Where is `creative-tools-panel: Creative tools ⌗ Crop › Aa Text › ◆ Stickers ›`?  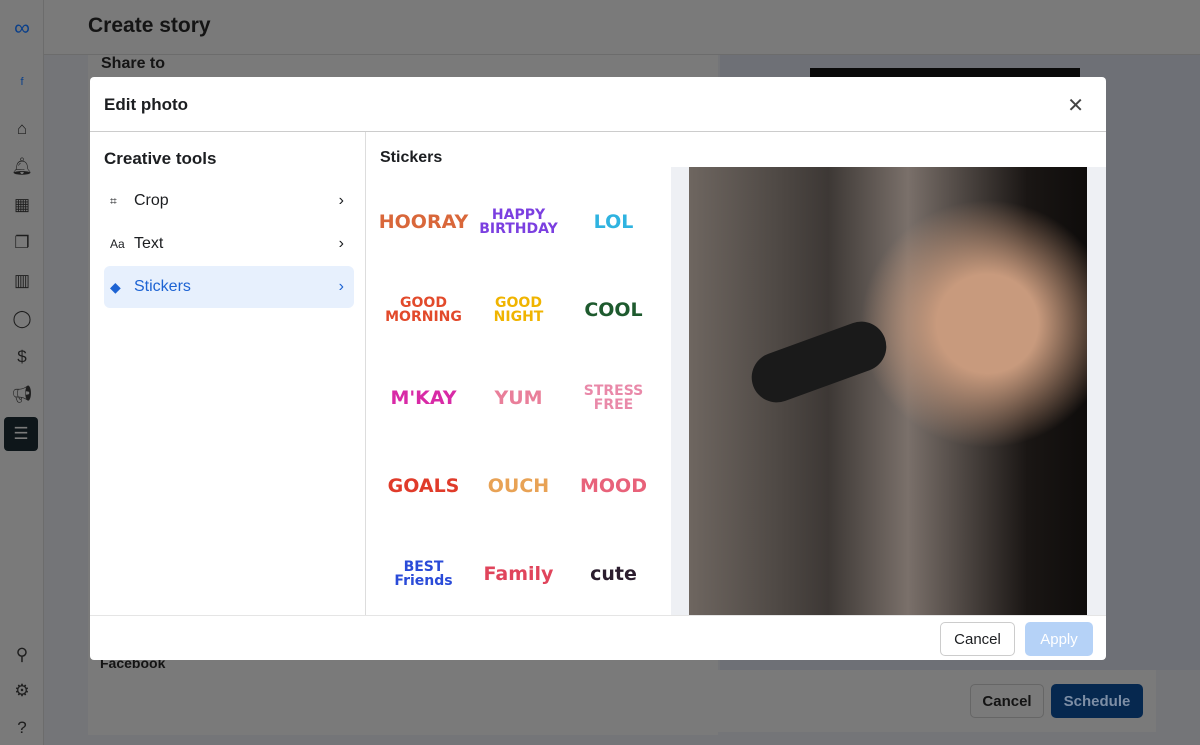
creative-tools-panel: Creative tools ⌗ Crop › Aa Text › ◆ Stickers › is located at coordinates (228, 373).